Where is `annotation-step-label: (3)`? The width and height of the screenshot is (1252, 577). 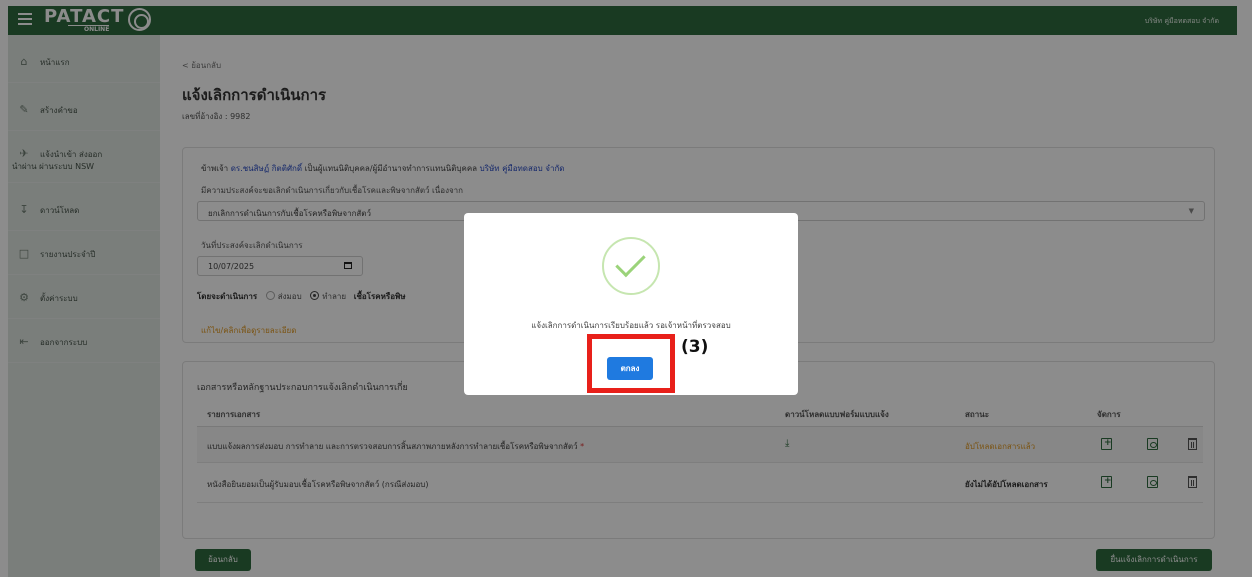 annotation-step-label: (3) is located at coordinates (695, 347).